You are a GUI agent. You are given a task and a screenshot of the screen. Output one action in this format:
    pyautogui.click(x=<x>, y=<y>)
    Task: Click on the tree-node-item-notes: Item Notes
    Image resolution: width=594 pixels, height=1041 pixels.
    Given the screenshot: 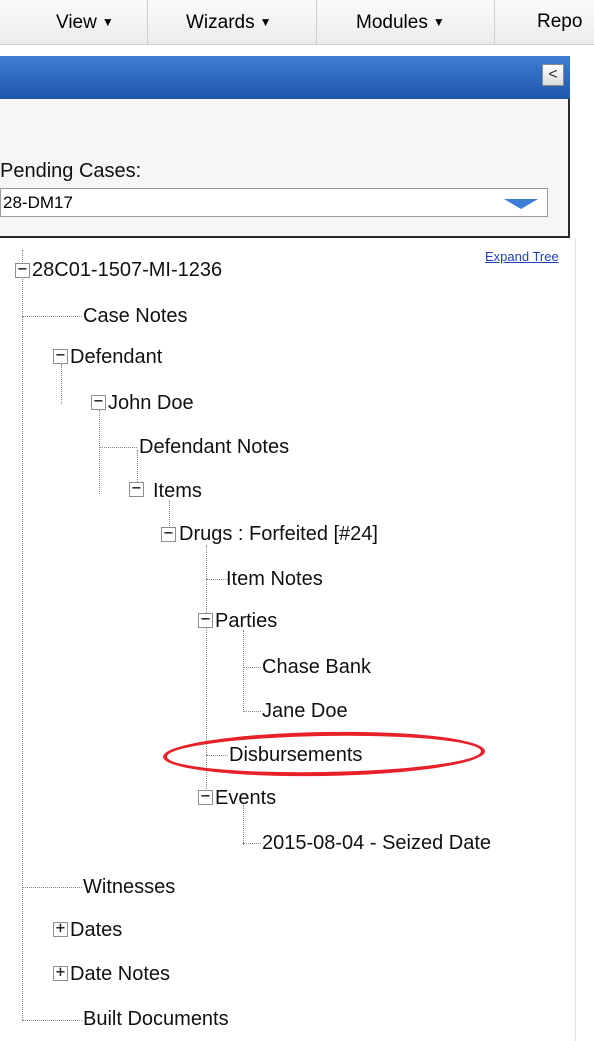 What is the action you would take?
    pyautogui.click(x=274, y=579)
    